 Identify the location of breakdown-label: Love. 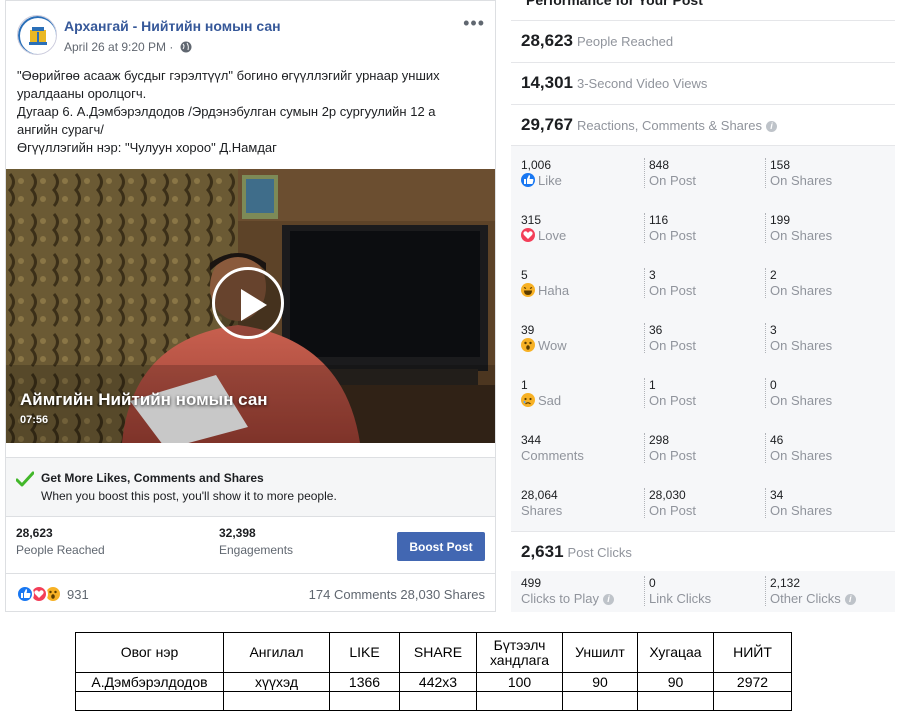
(552, 235).